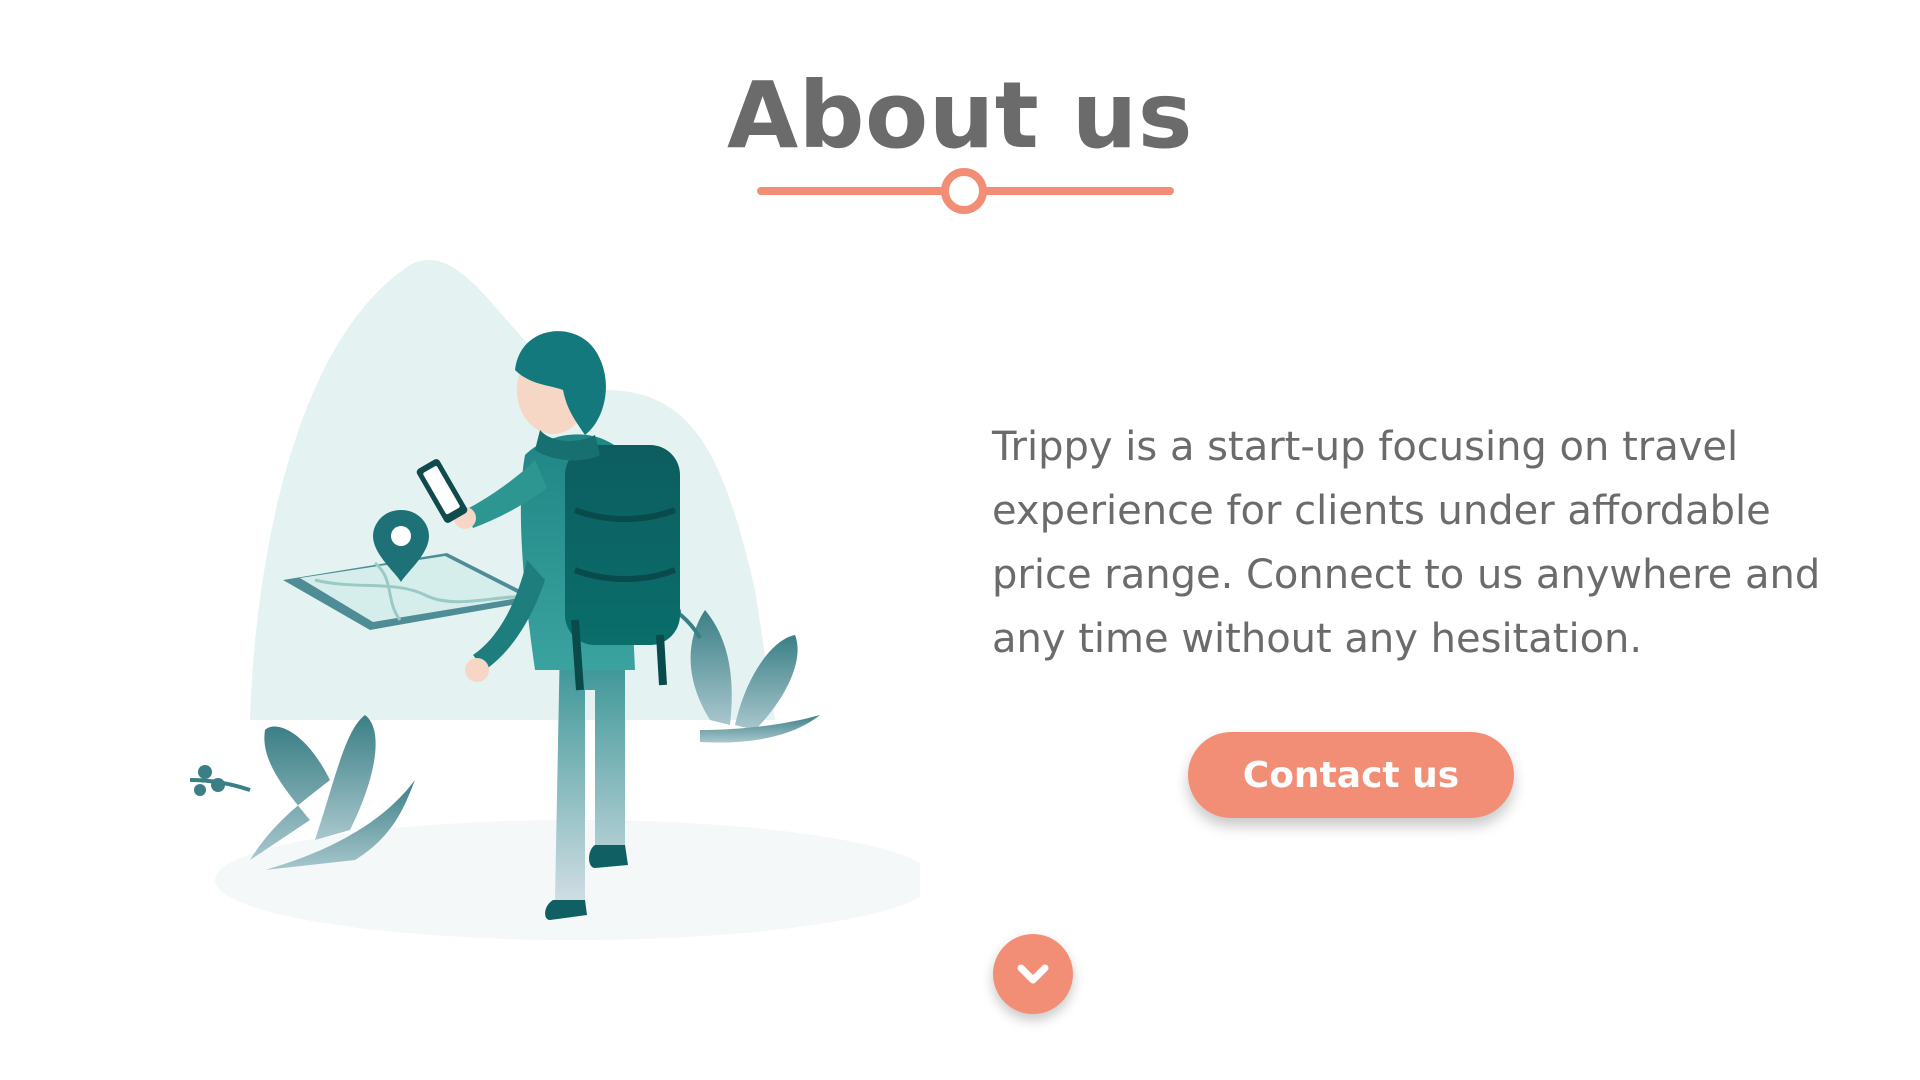  Describe the element at coordinates (964, 191) in the screenshot. I see `title-divider-circle` at that location.